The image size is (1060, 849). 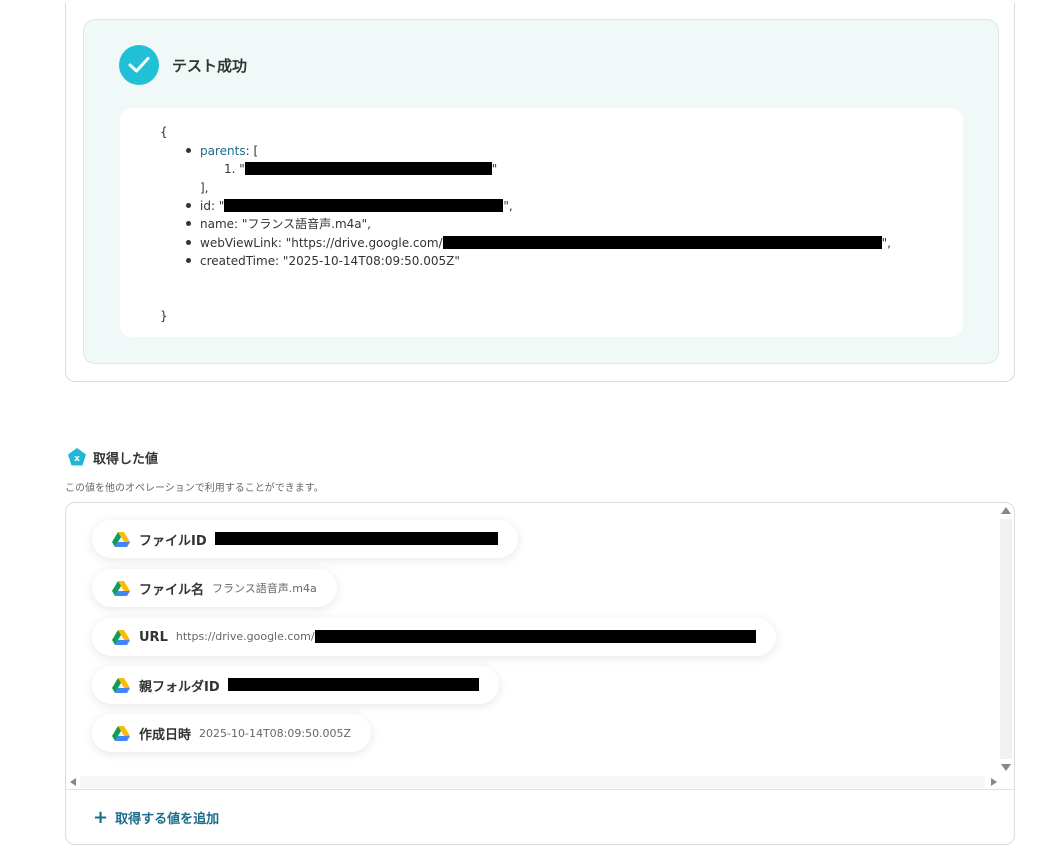 I want to click on horizontal-scrollbar, so click(x=533, y=782).